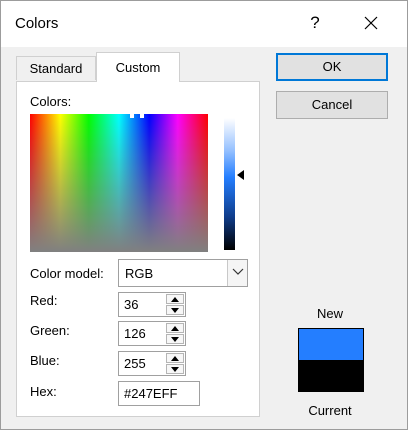 This screenshot has height=432, width=408. I want to click on blue-stepper, so click(152, 363).